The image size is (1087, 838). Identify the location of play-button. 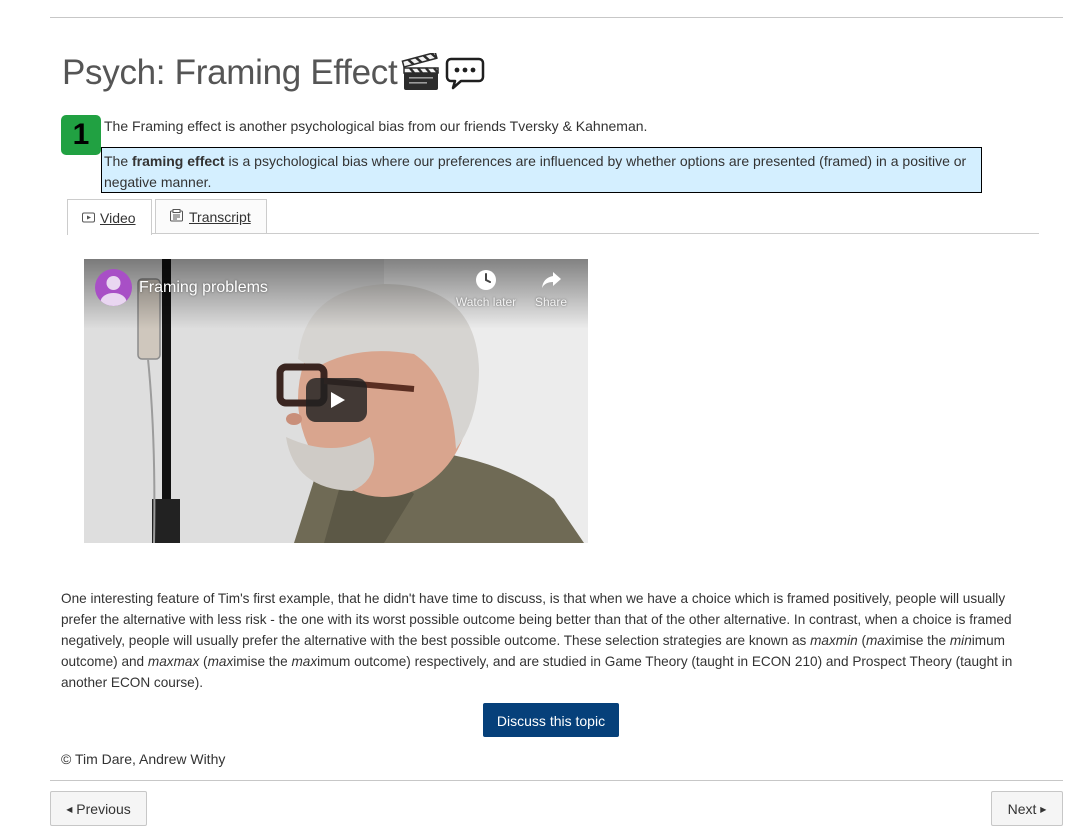
(336, 400).